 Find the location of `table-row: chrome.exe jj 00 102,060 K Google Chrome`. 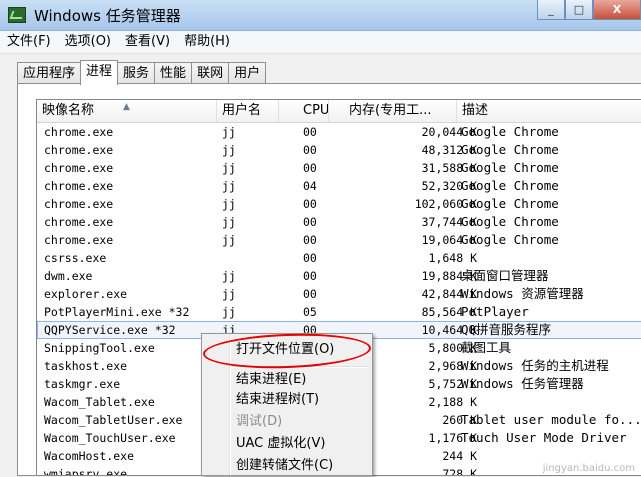

table-row: chrome.exe jj 00 102,060 K Google Chrome is located at coordinates (339, 204).